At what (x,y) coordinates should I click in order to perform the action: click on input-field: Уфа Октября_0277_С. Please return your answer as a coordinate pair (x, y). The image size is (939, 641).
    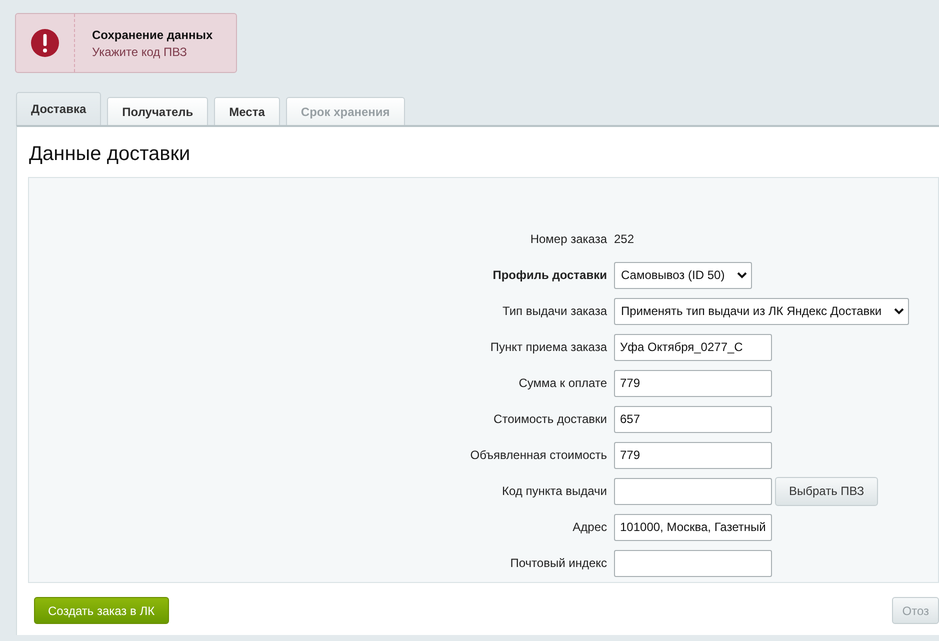
    Looking at the image, I should click on (693, 347).